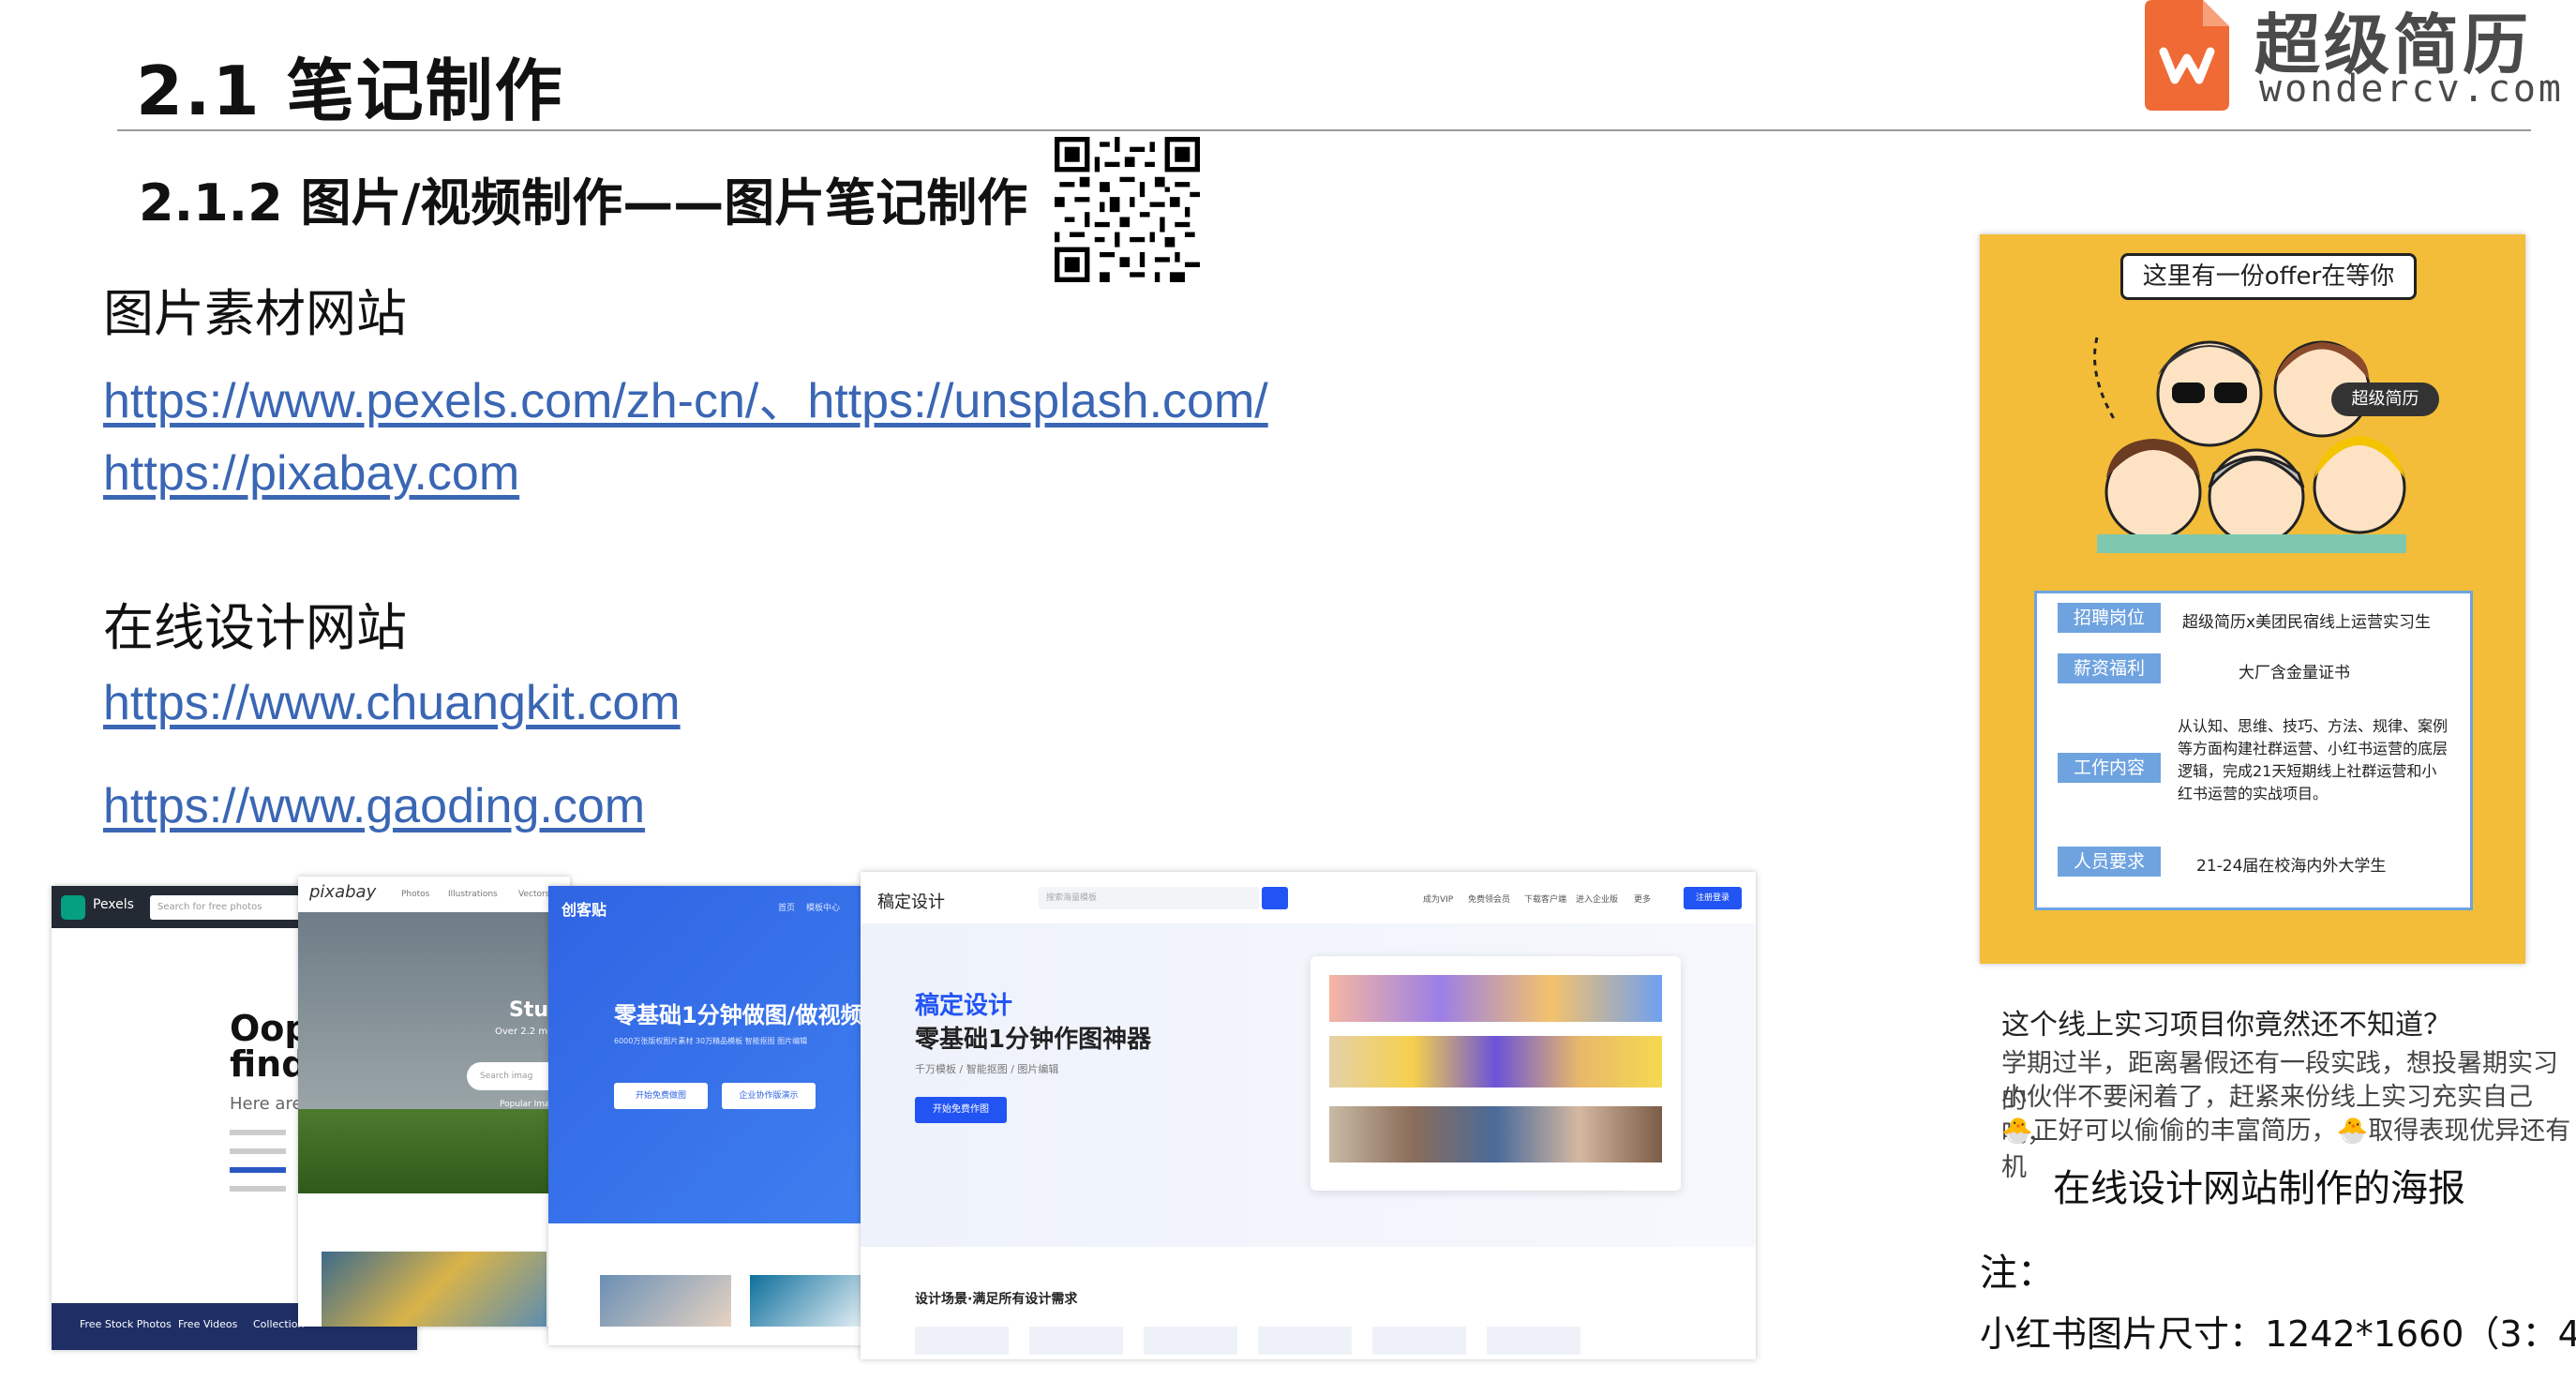 The width and height of the screenshot is (2576, 1380). Describe the element at coordinates (2187, 55) in the screenshot. I see `wondercv-logo-icon` at that location.